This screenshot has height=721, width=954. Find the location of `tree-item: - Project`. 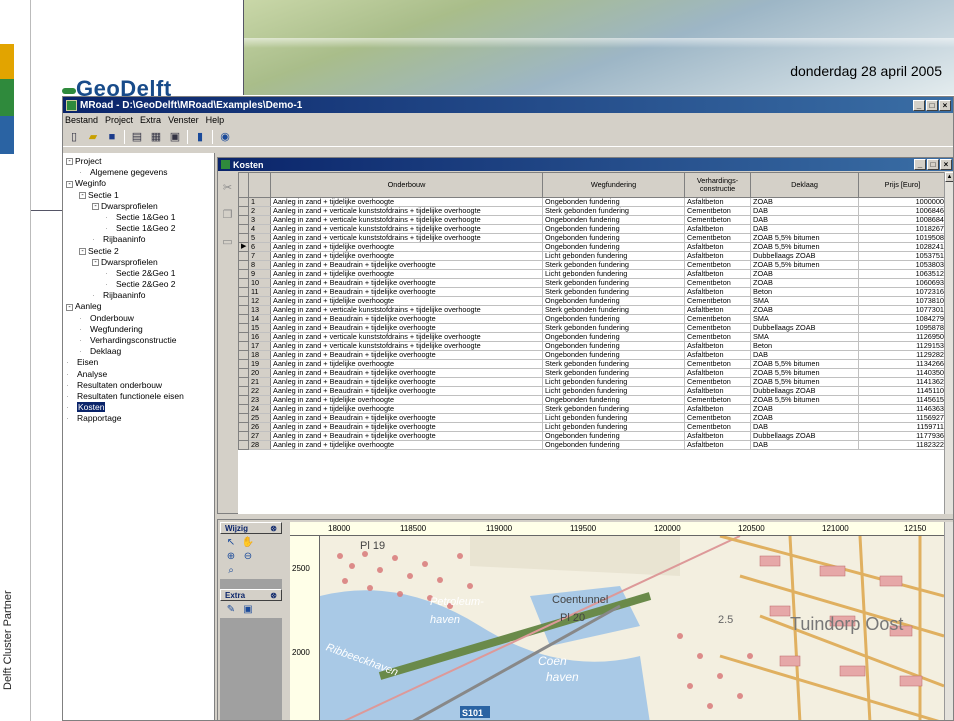

tree-item: - Project is located at coordinates (138, 161).